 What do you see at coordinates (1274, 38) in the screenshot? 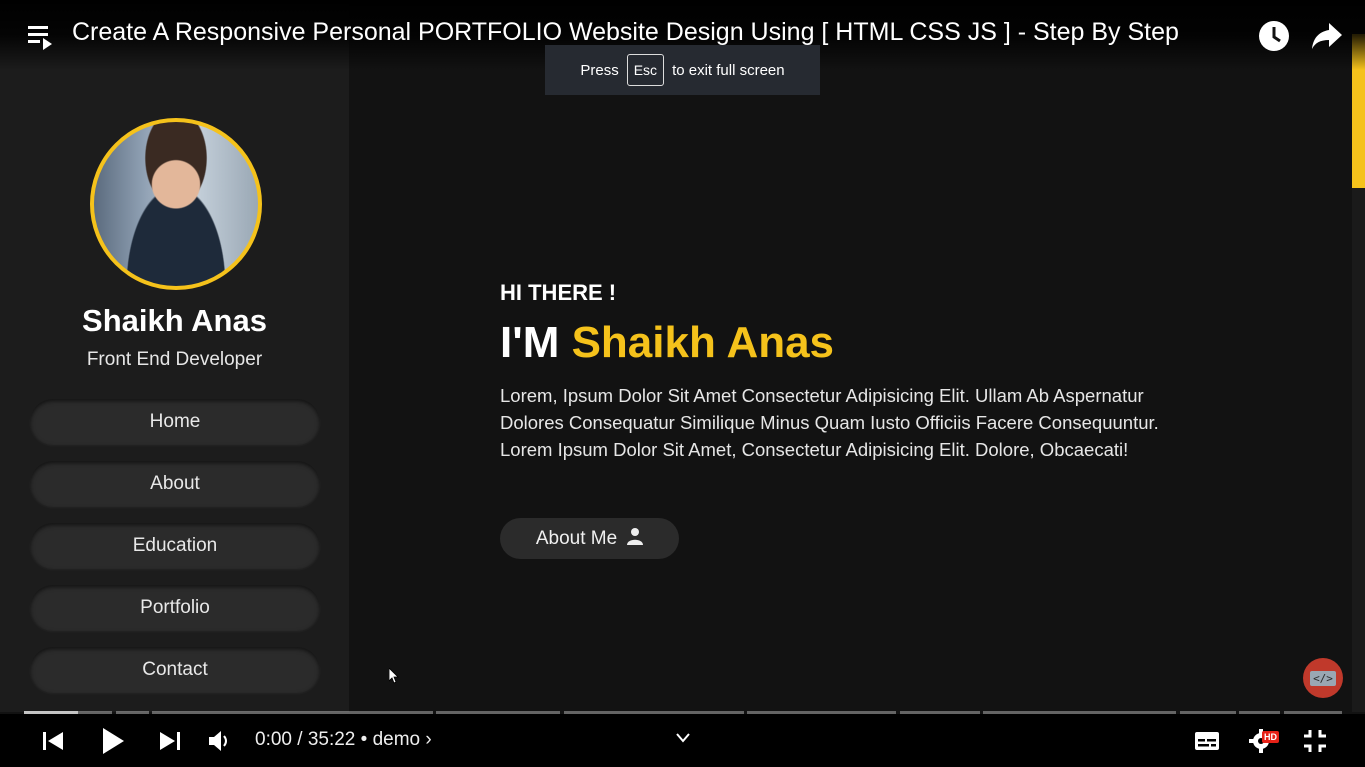
I see `watch-later-icon` at bounding box center [1274, 38].